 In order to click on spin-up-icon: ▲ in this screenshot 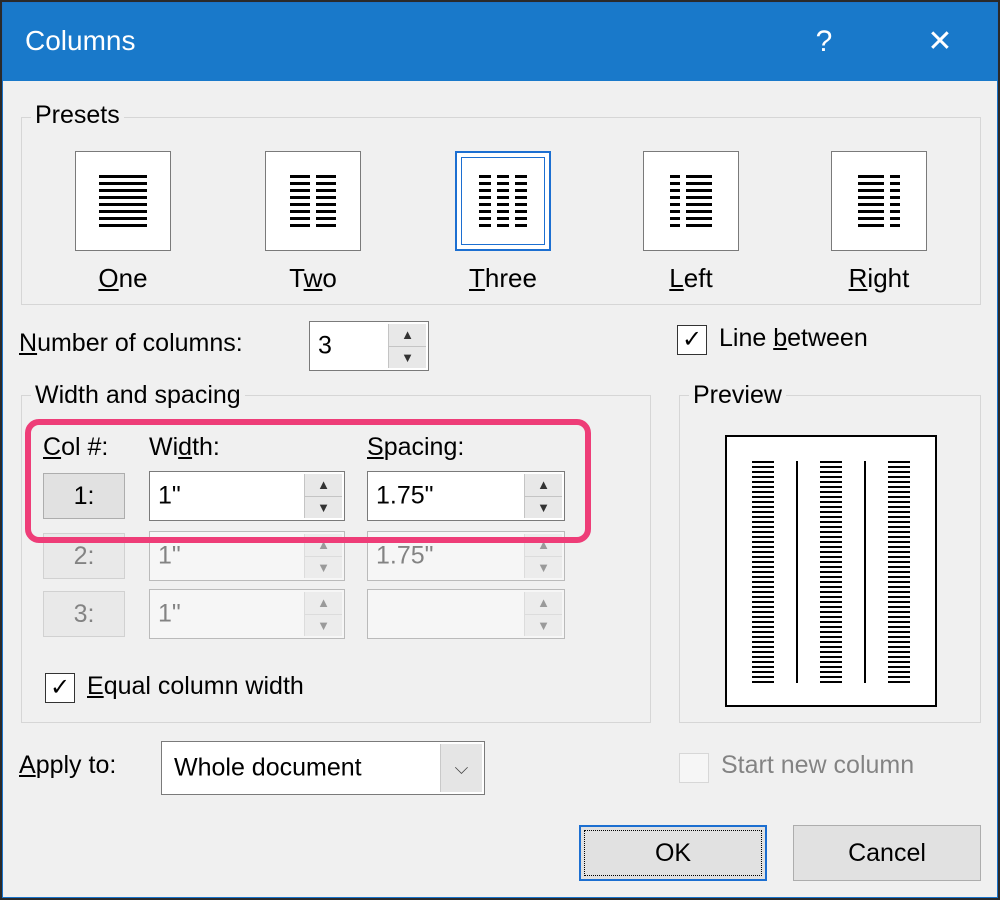, I will do `click(407, 335)`.